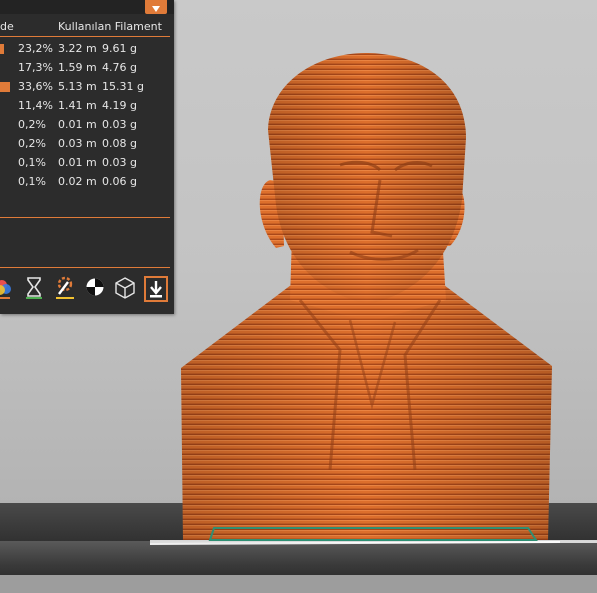 This screenshot has width=597, height=593. I want to click on paint-icon, so click(65, 288).